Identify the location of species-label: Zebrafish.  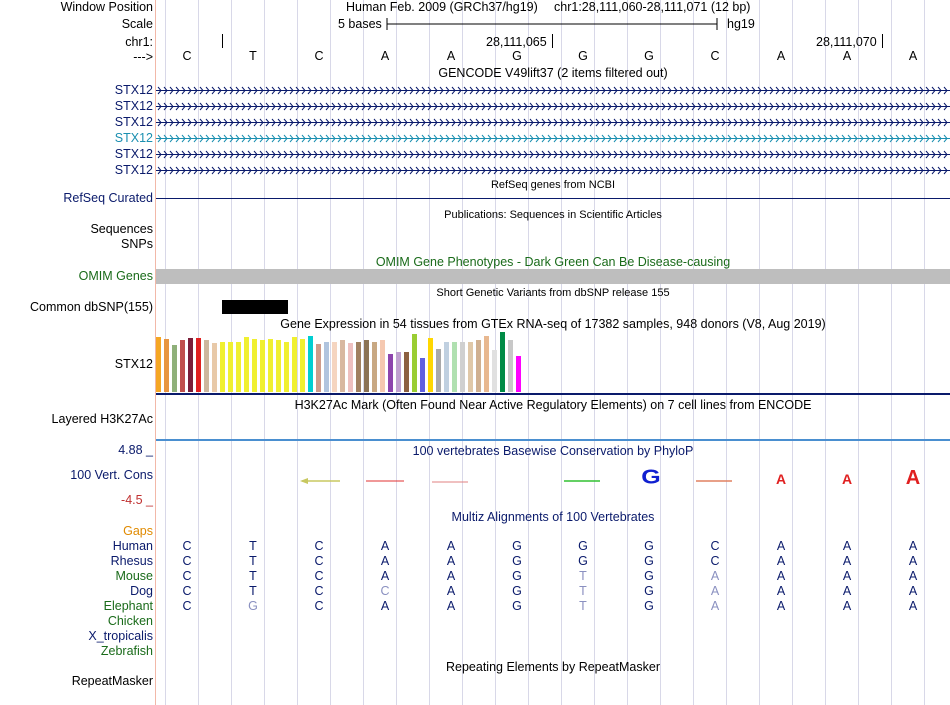
(127, 651).